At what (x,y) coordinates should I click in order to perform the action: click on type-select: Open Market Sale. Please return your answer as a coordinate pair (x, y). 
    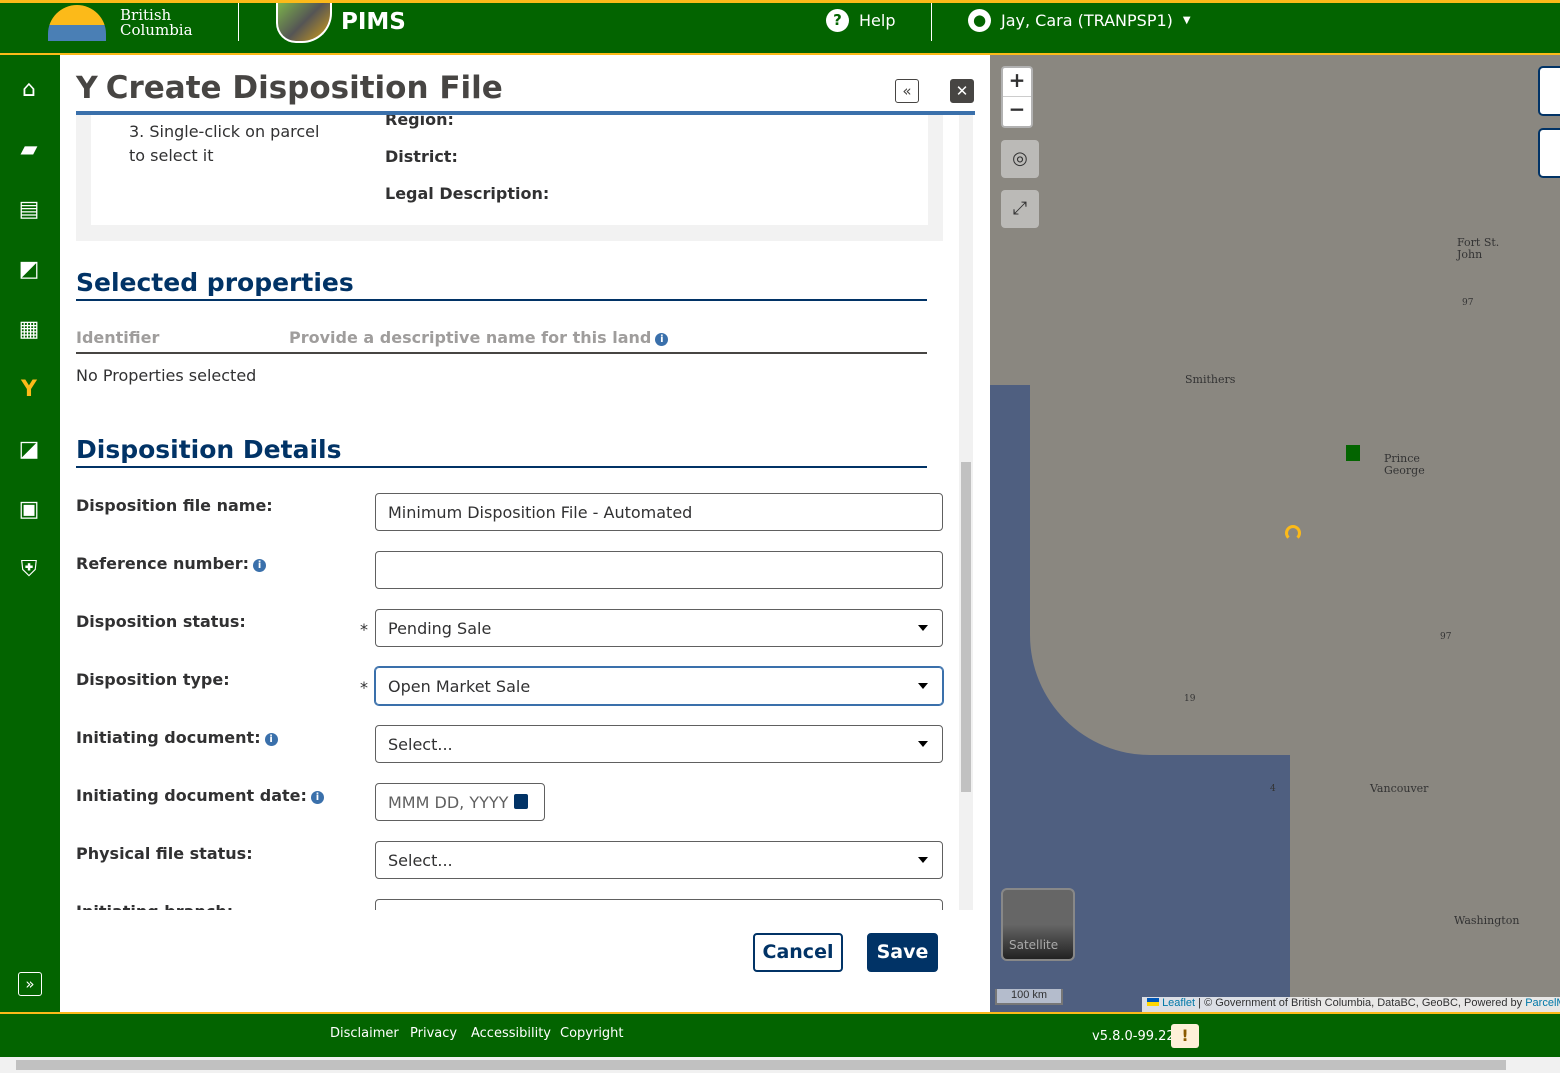
    Looking at the image, I should click on (659, 686).